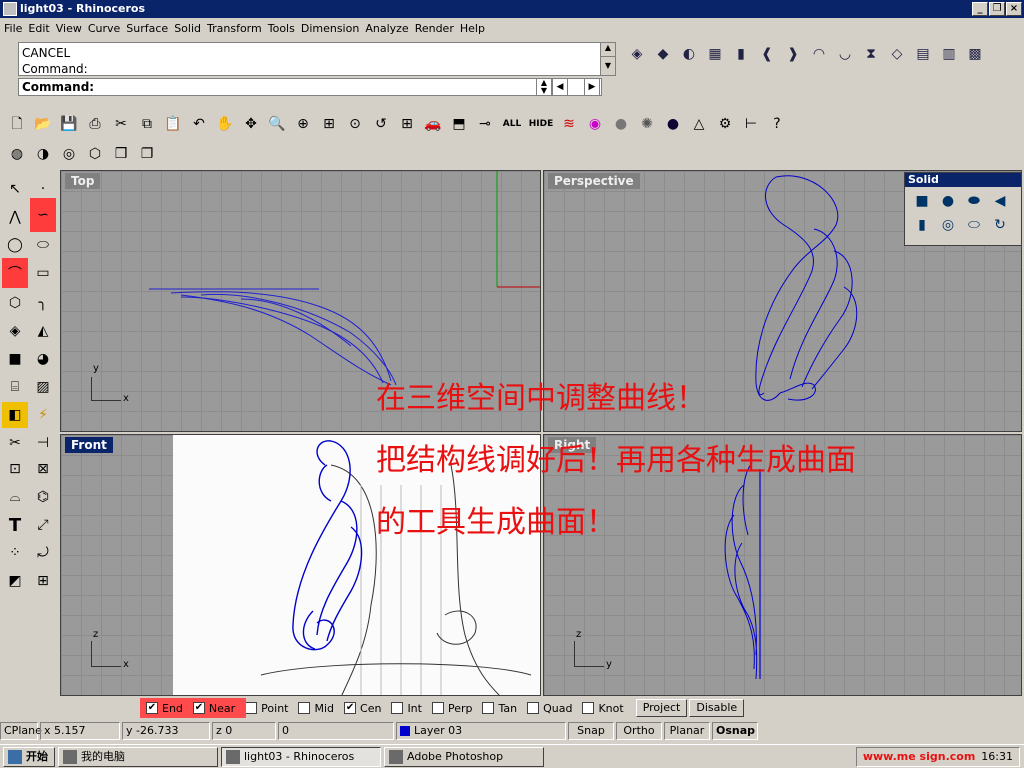 The width and height of the screenshot is (1024, 768). What do you see at coordinates (147, 154) in the screenshot?
I see `solid-edit-icon: ❐` at bounding box center [147, 154].